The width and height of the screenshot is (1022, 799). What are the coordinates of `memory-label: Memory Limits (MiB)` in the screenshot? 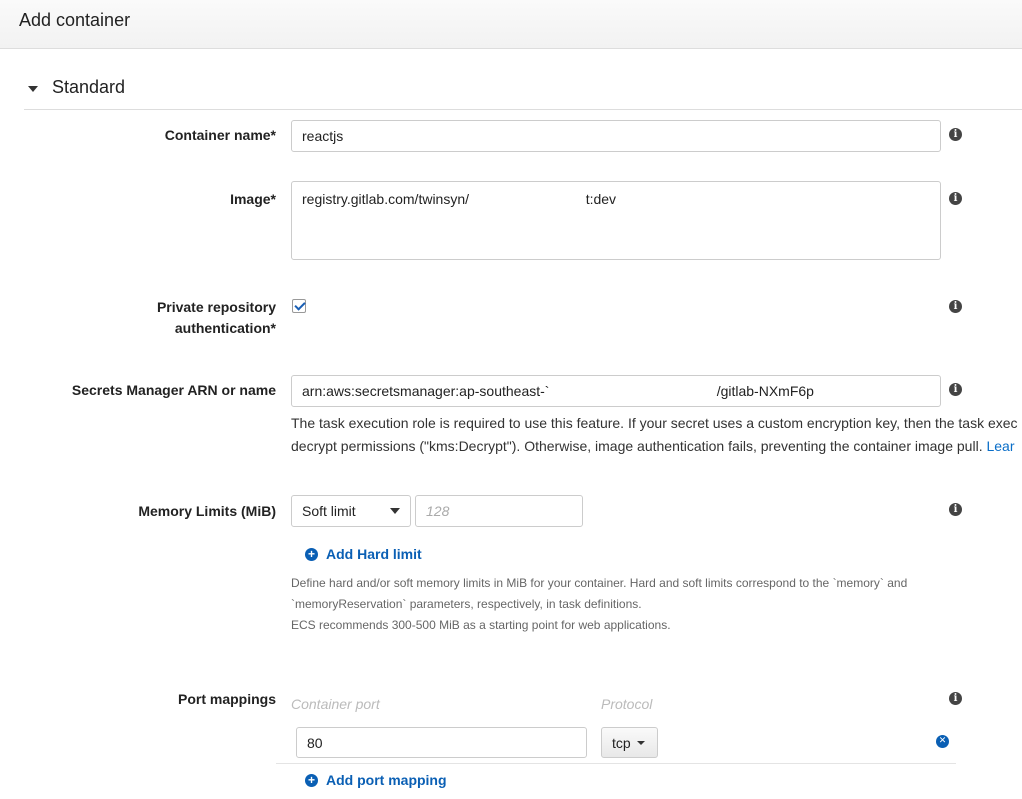 It's located at (207, 511).